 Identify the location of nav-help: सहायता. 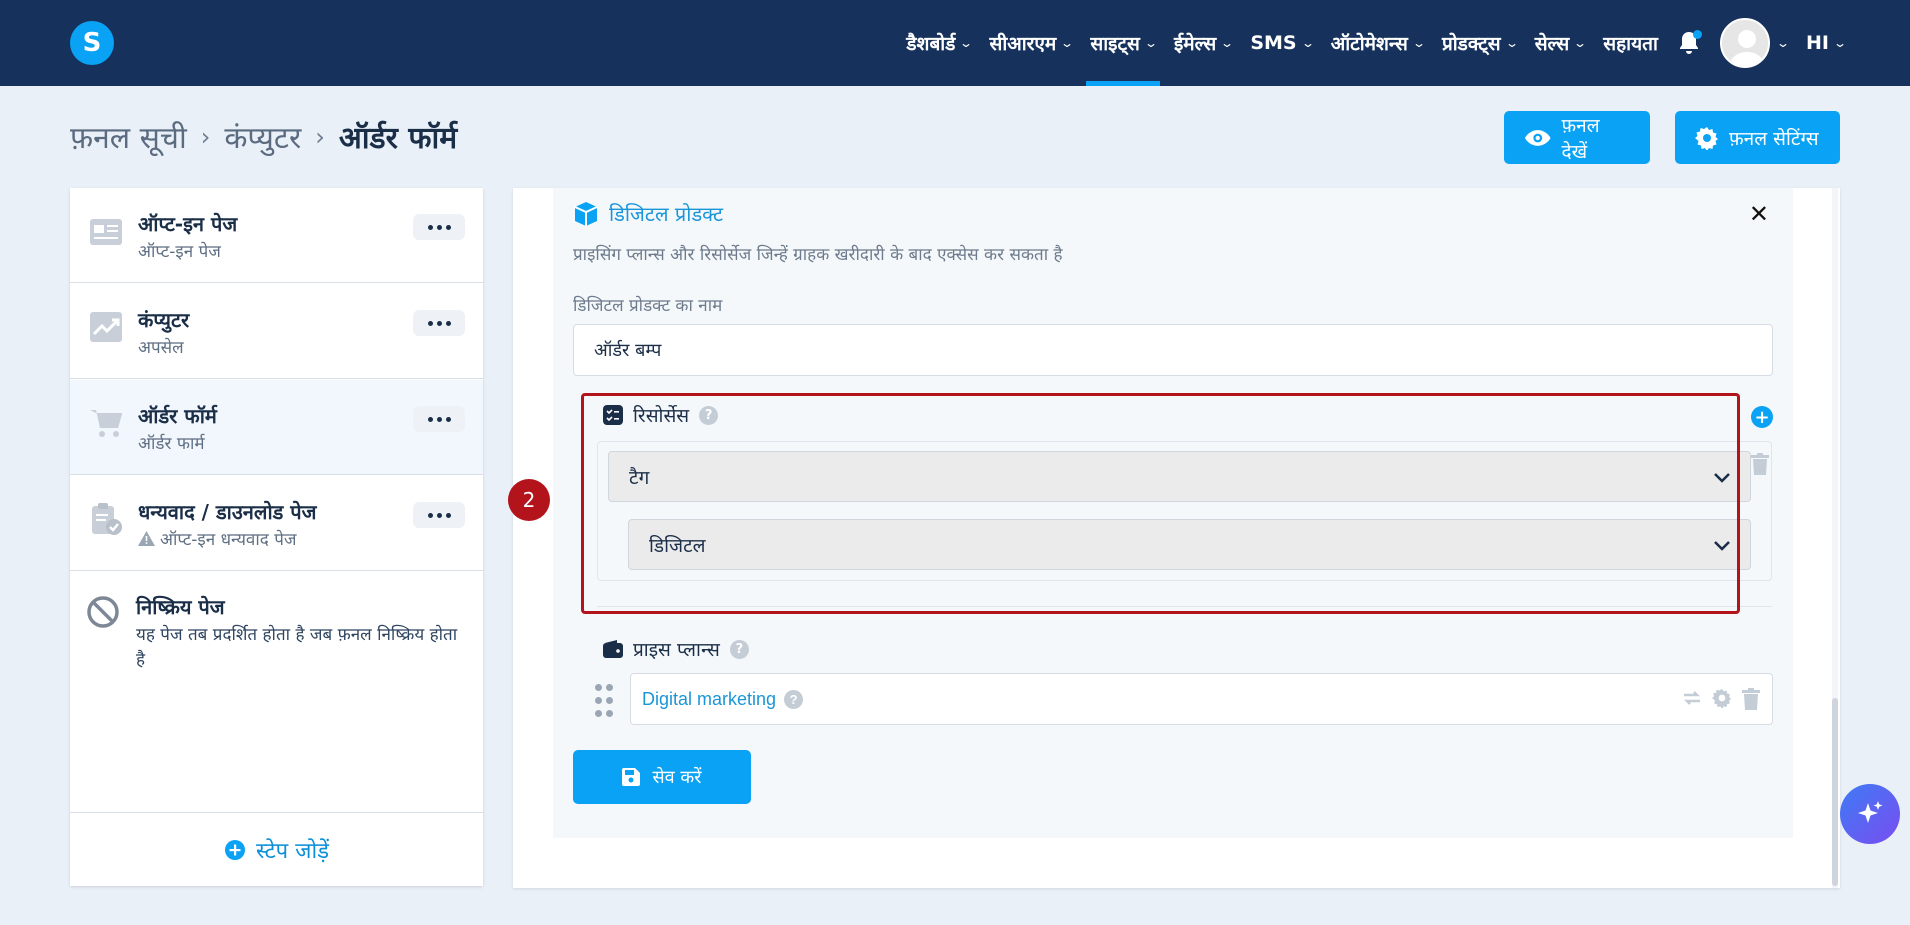
(1630, 43).